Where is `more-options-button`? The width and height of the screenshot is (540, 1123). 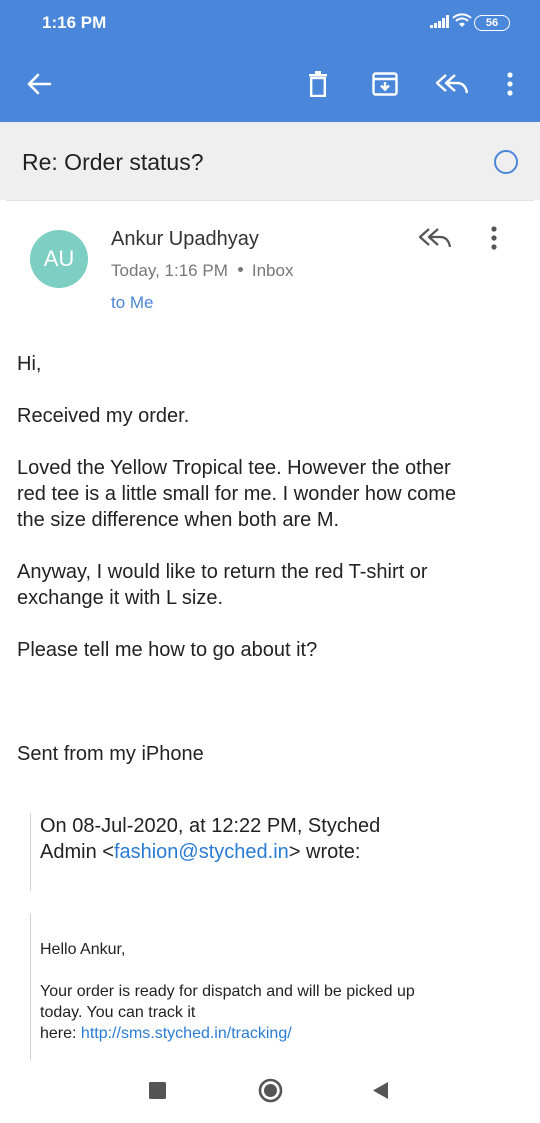 more-options-button is located at coordinates (510, 84).